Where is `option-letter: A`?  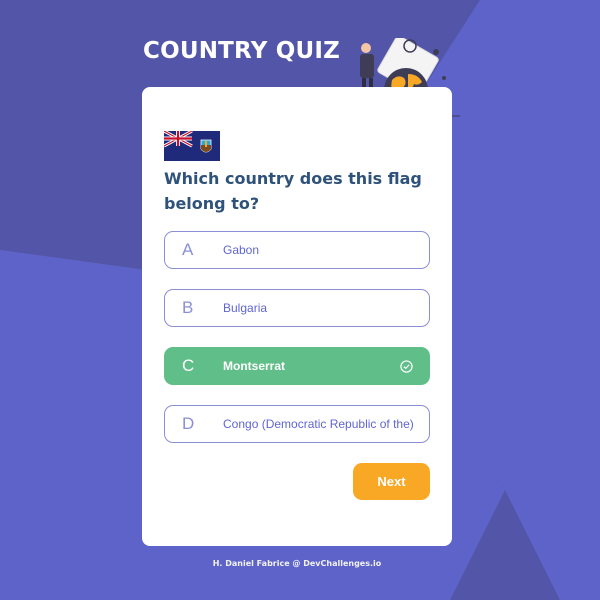
option-letter: A is located at coordinates (188, 249).